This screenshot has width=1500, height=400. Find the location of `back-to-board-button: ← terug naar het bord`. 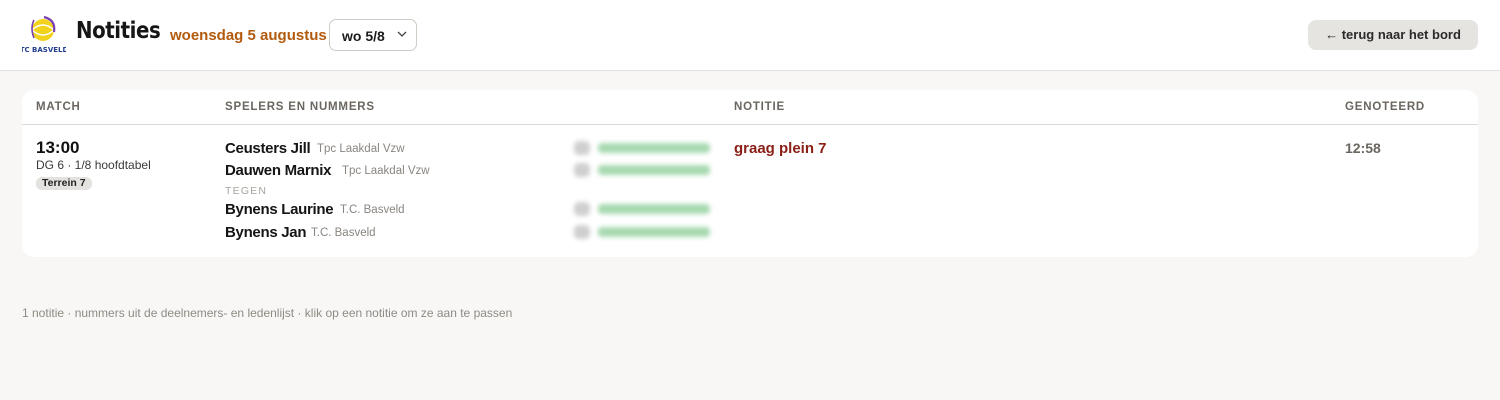

back-to-board-button: ← terug naar het bord is located at coordinates (1393, 35).